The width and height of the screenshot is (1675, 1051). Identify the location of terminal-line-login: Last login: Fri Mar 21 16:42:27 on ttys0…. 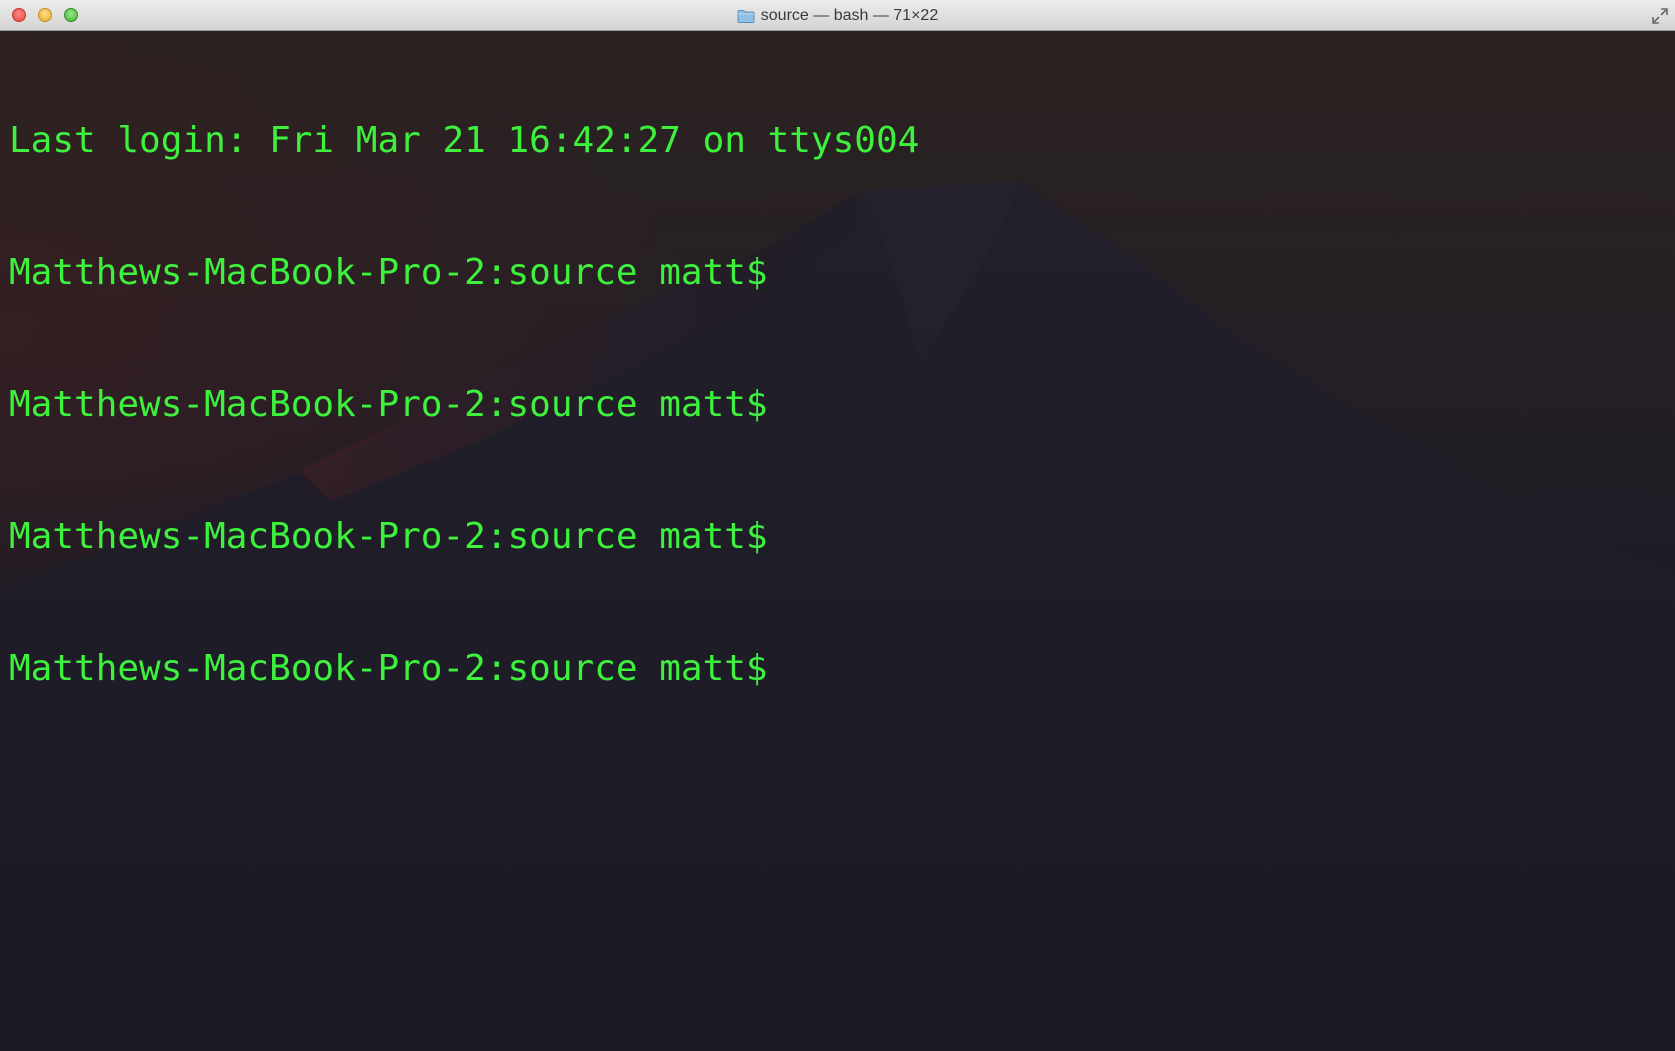
(464, 140).